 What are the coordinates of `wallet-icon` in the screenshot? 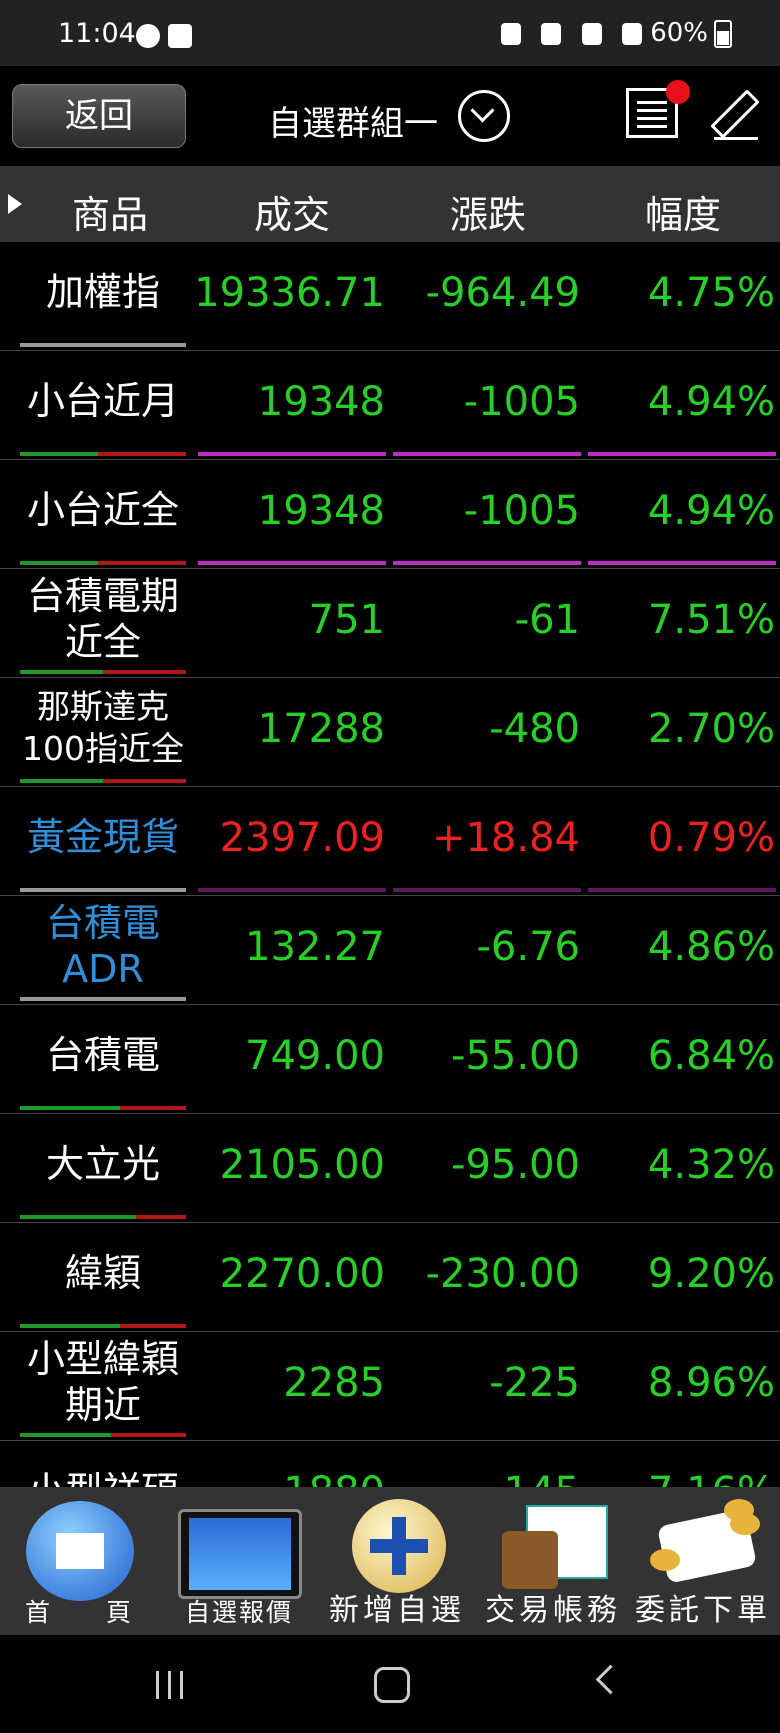 It's located at (555, 1550).